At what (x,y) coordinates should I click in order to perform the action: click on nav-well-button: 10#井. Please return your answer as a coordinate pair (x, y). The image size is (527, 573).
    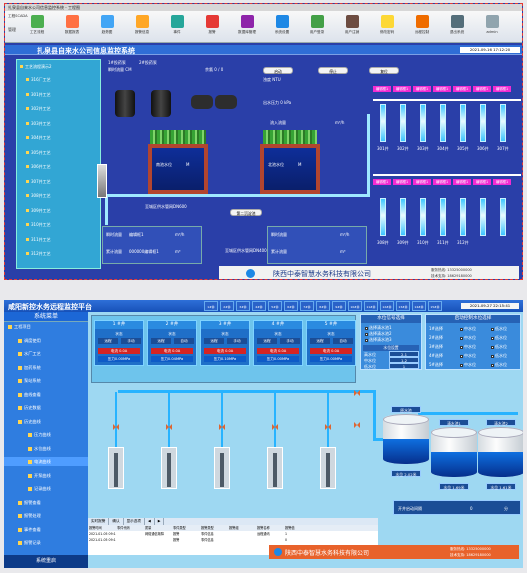
    Looking at the image, I should click on (355, 306).